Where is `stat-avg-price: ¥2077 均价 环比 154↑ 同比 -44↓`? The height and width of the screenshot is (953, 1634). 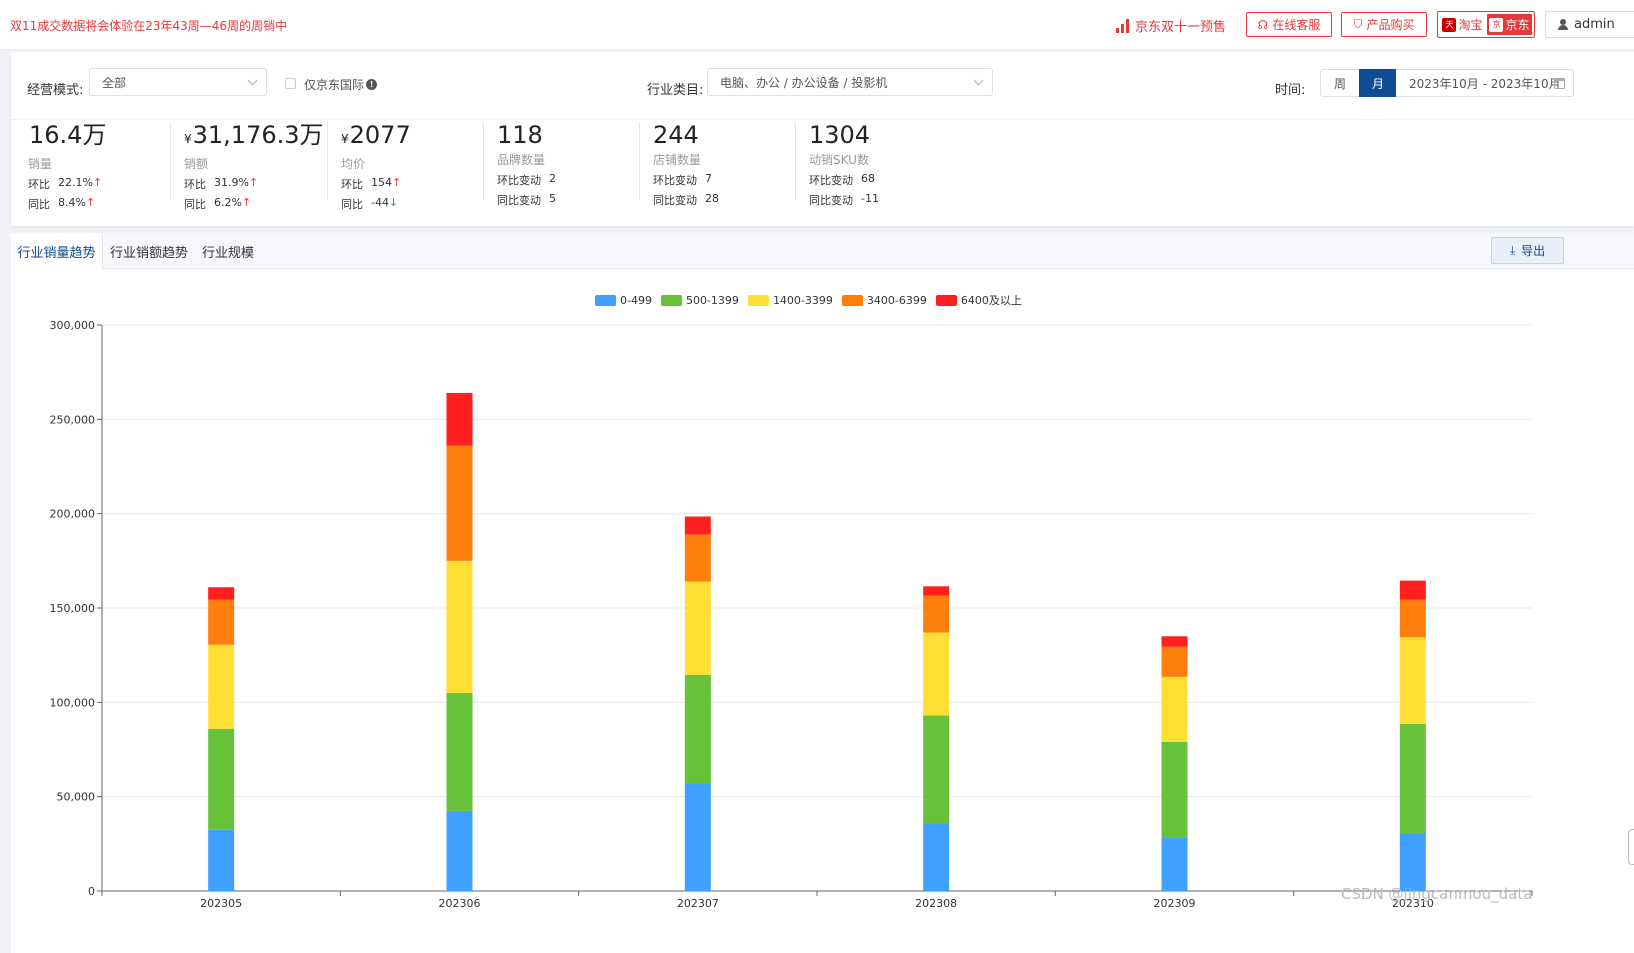 stat-avg-price: ¥2077 均价 环比 154↑ 同比 -44↓ is located at coordinates (376, 170).